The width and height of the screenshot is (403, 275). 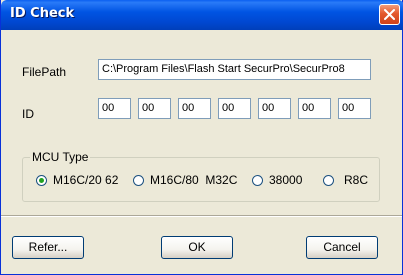 I want to click on filepath-label: FilePath, so click(x=44, y=72).